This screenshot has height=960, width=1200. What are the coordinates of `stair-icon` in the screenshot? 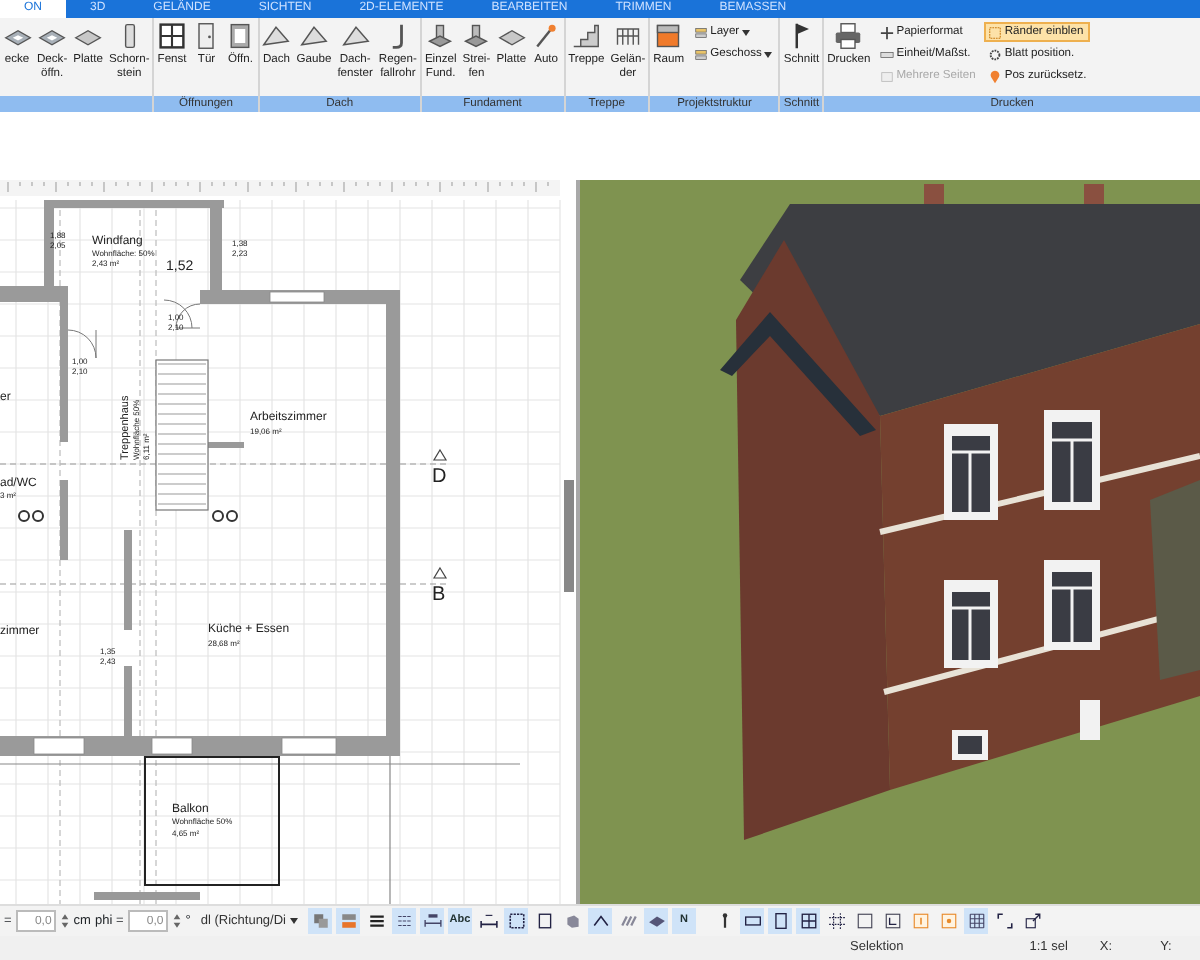 It's located at (586, 36).